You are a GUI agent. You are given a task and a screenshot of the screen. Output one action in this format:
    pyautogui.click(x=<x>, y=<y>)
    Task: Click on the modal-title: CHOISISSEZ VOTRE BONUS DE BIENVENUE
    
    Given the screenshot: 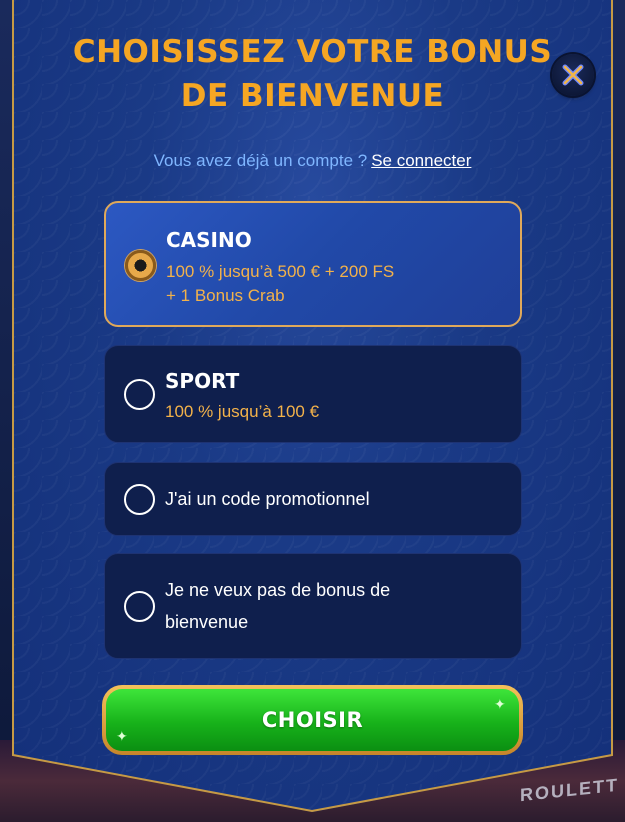 What is the action you would take?
    pyautogui.click(x=312, y=74)
    